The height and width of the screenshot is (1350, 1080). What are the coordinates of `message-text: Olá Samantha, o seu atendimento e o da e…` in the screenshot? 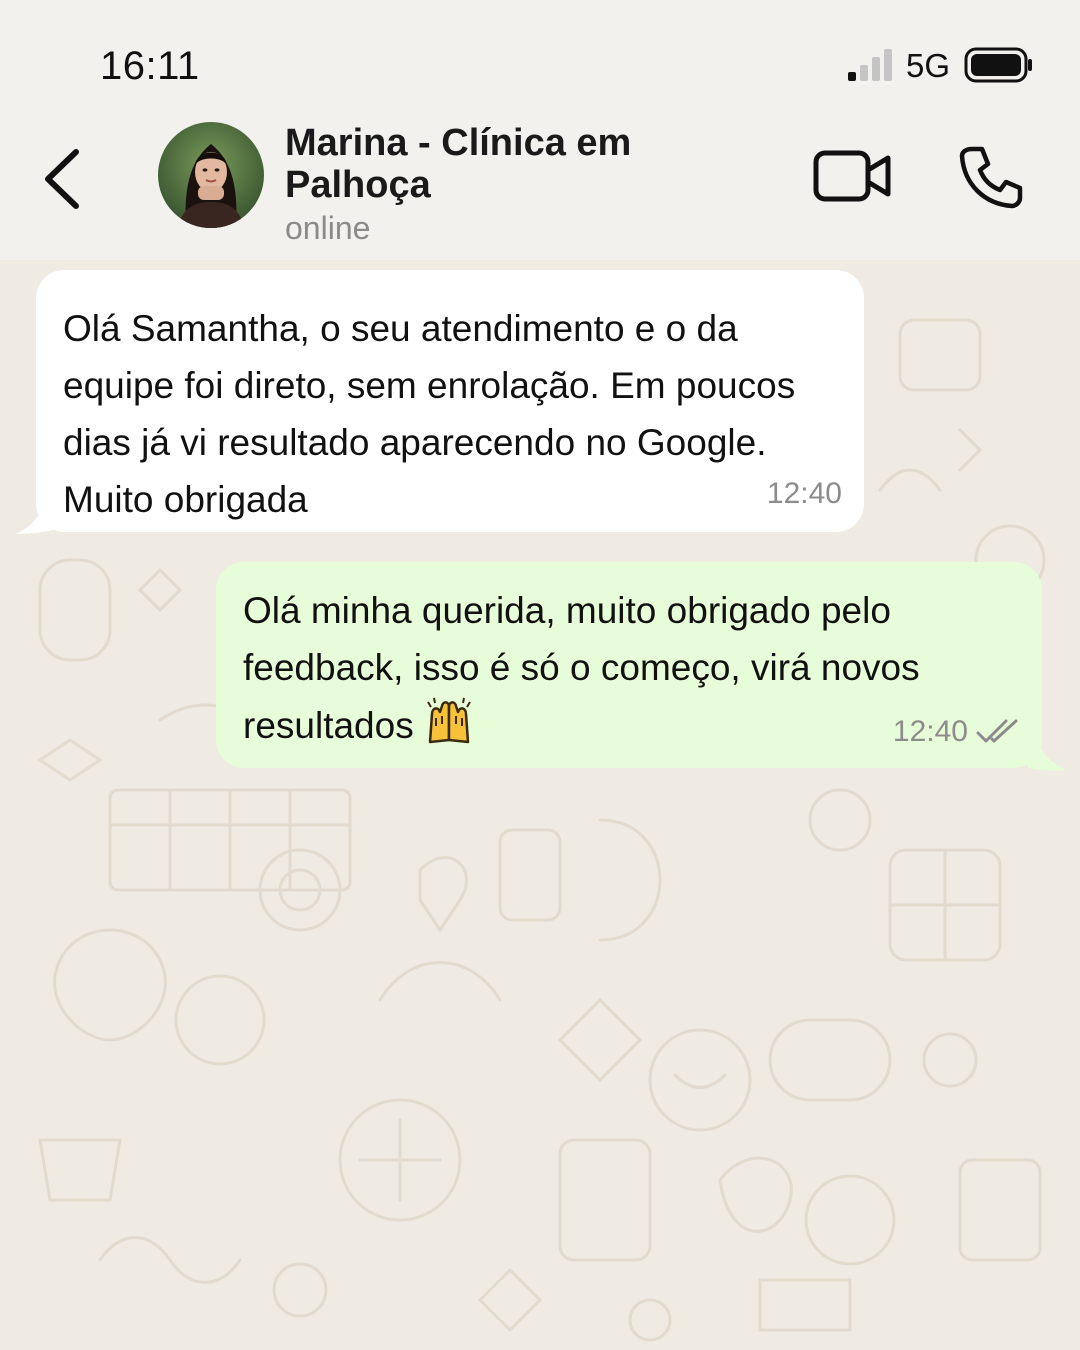 It's located at (429, 414).